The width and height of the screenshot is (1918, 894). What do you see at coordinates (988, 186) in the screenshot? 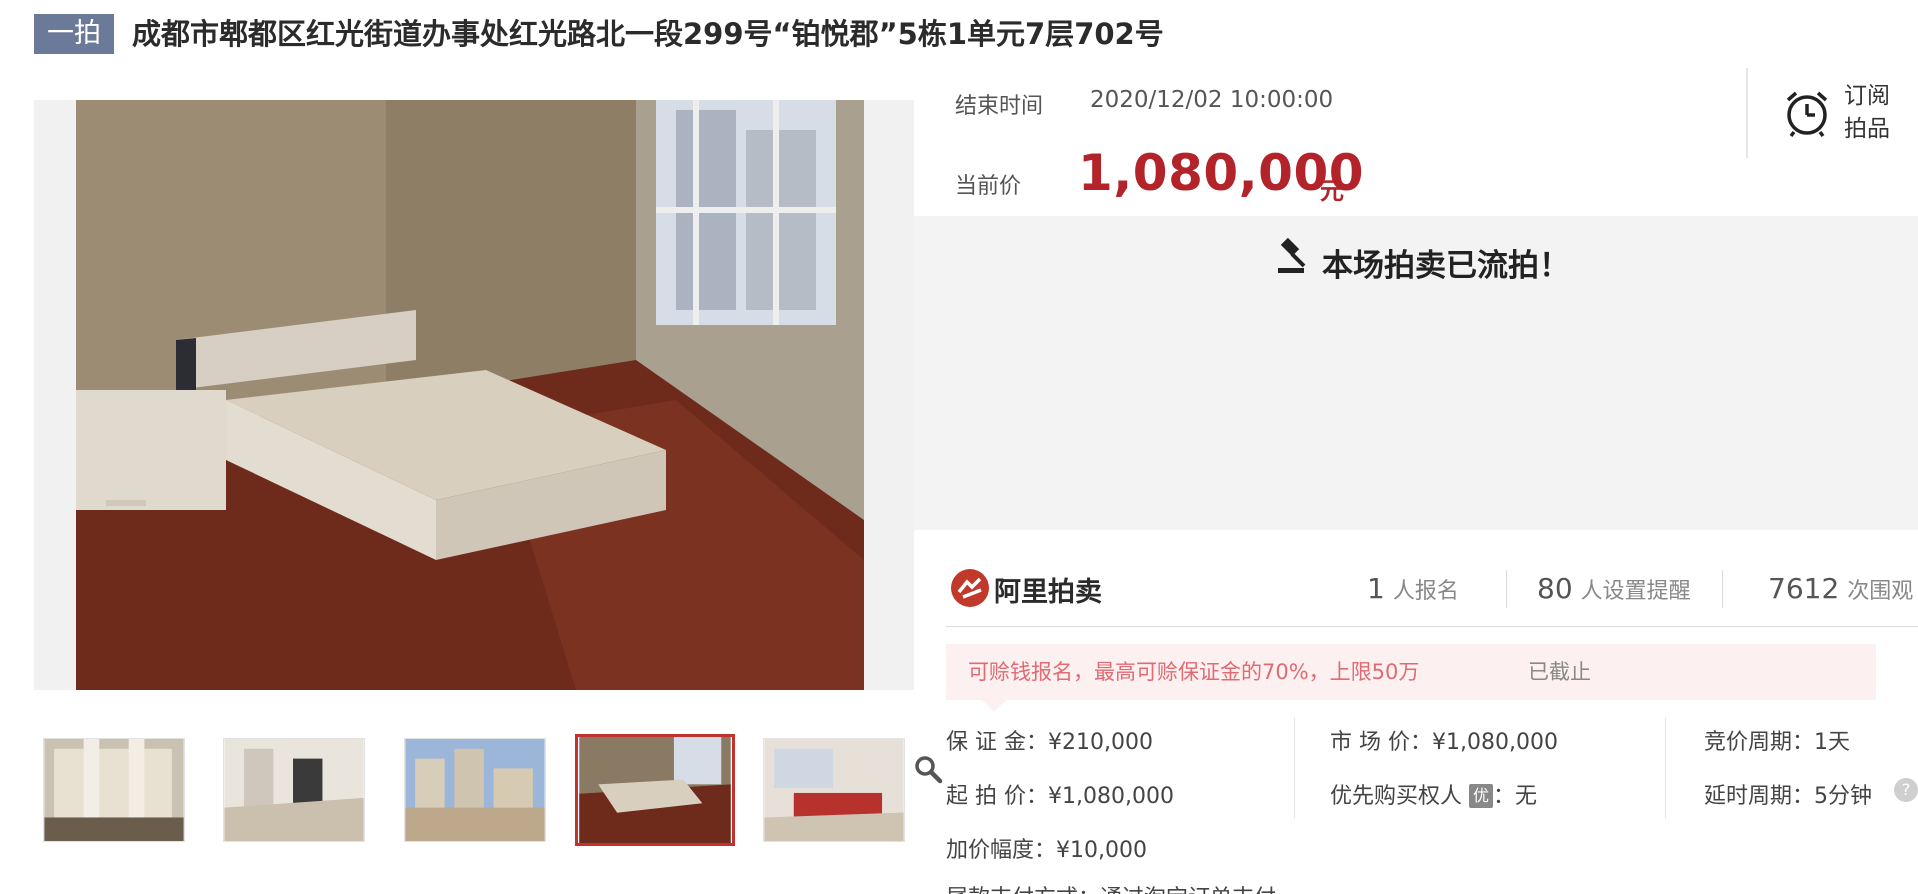
I see `current-price-label: 当前价` at bounding box center [988, 186].